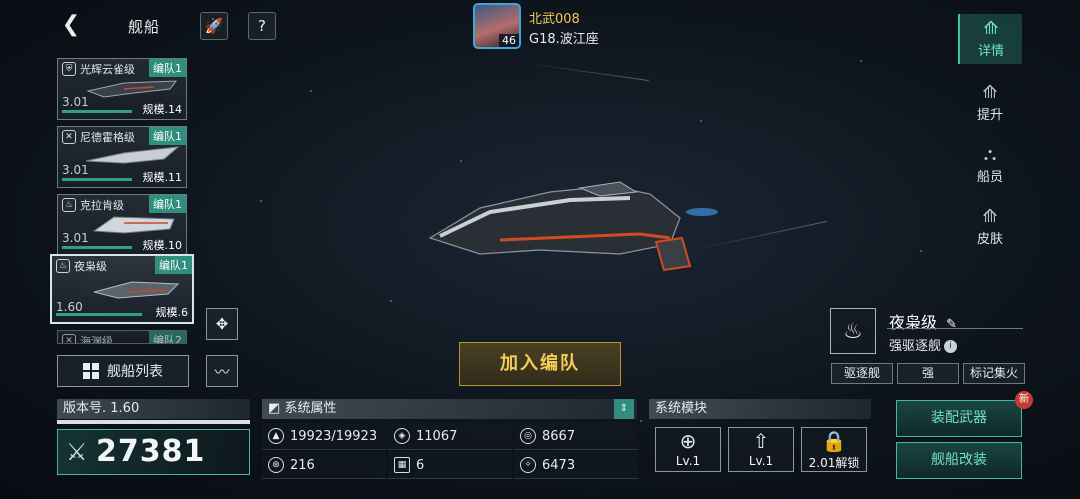 Image resolution: width=1080 pixels, height=499 pixels. I want to click on avatar: 46, so click(497, 26).